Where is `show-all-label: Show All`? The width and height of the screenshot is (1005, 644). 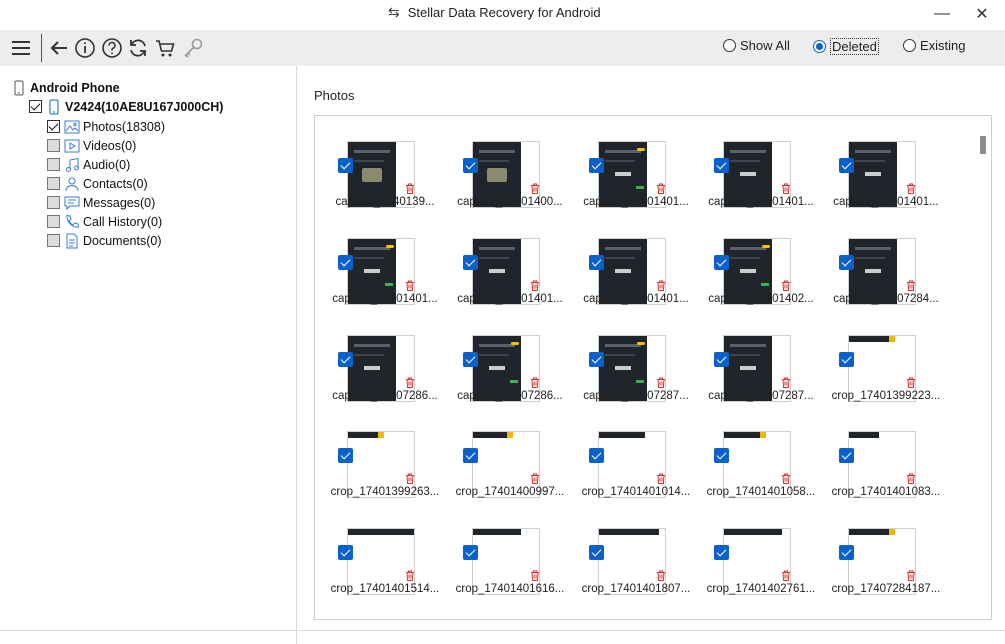 show-all-label: Show All is located at coordinates (765, 45).